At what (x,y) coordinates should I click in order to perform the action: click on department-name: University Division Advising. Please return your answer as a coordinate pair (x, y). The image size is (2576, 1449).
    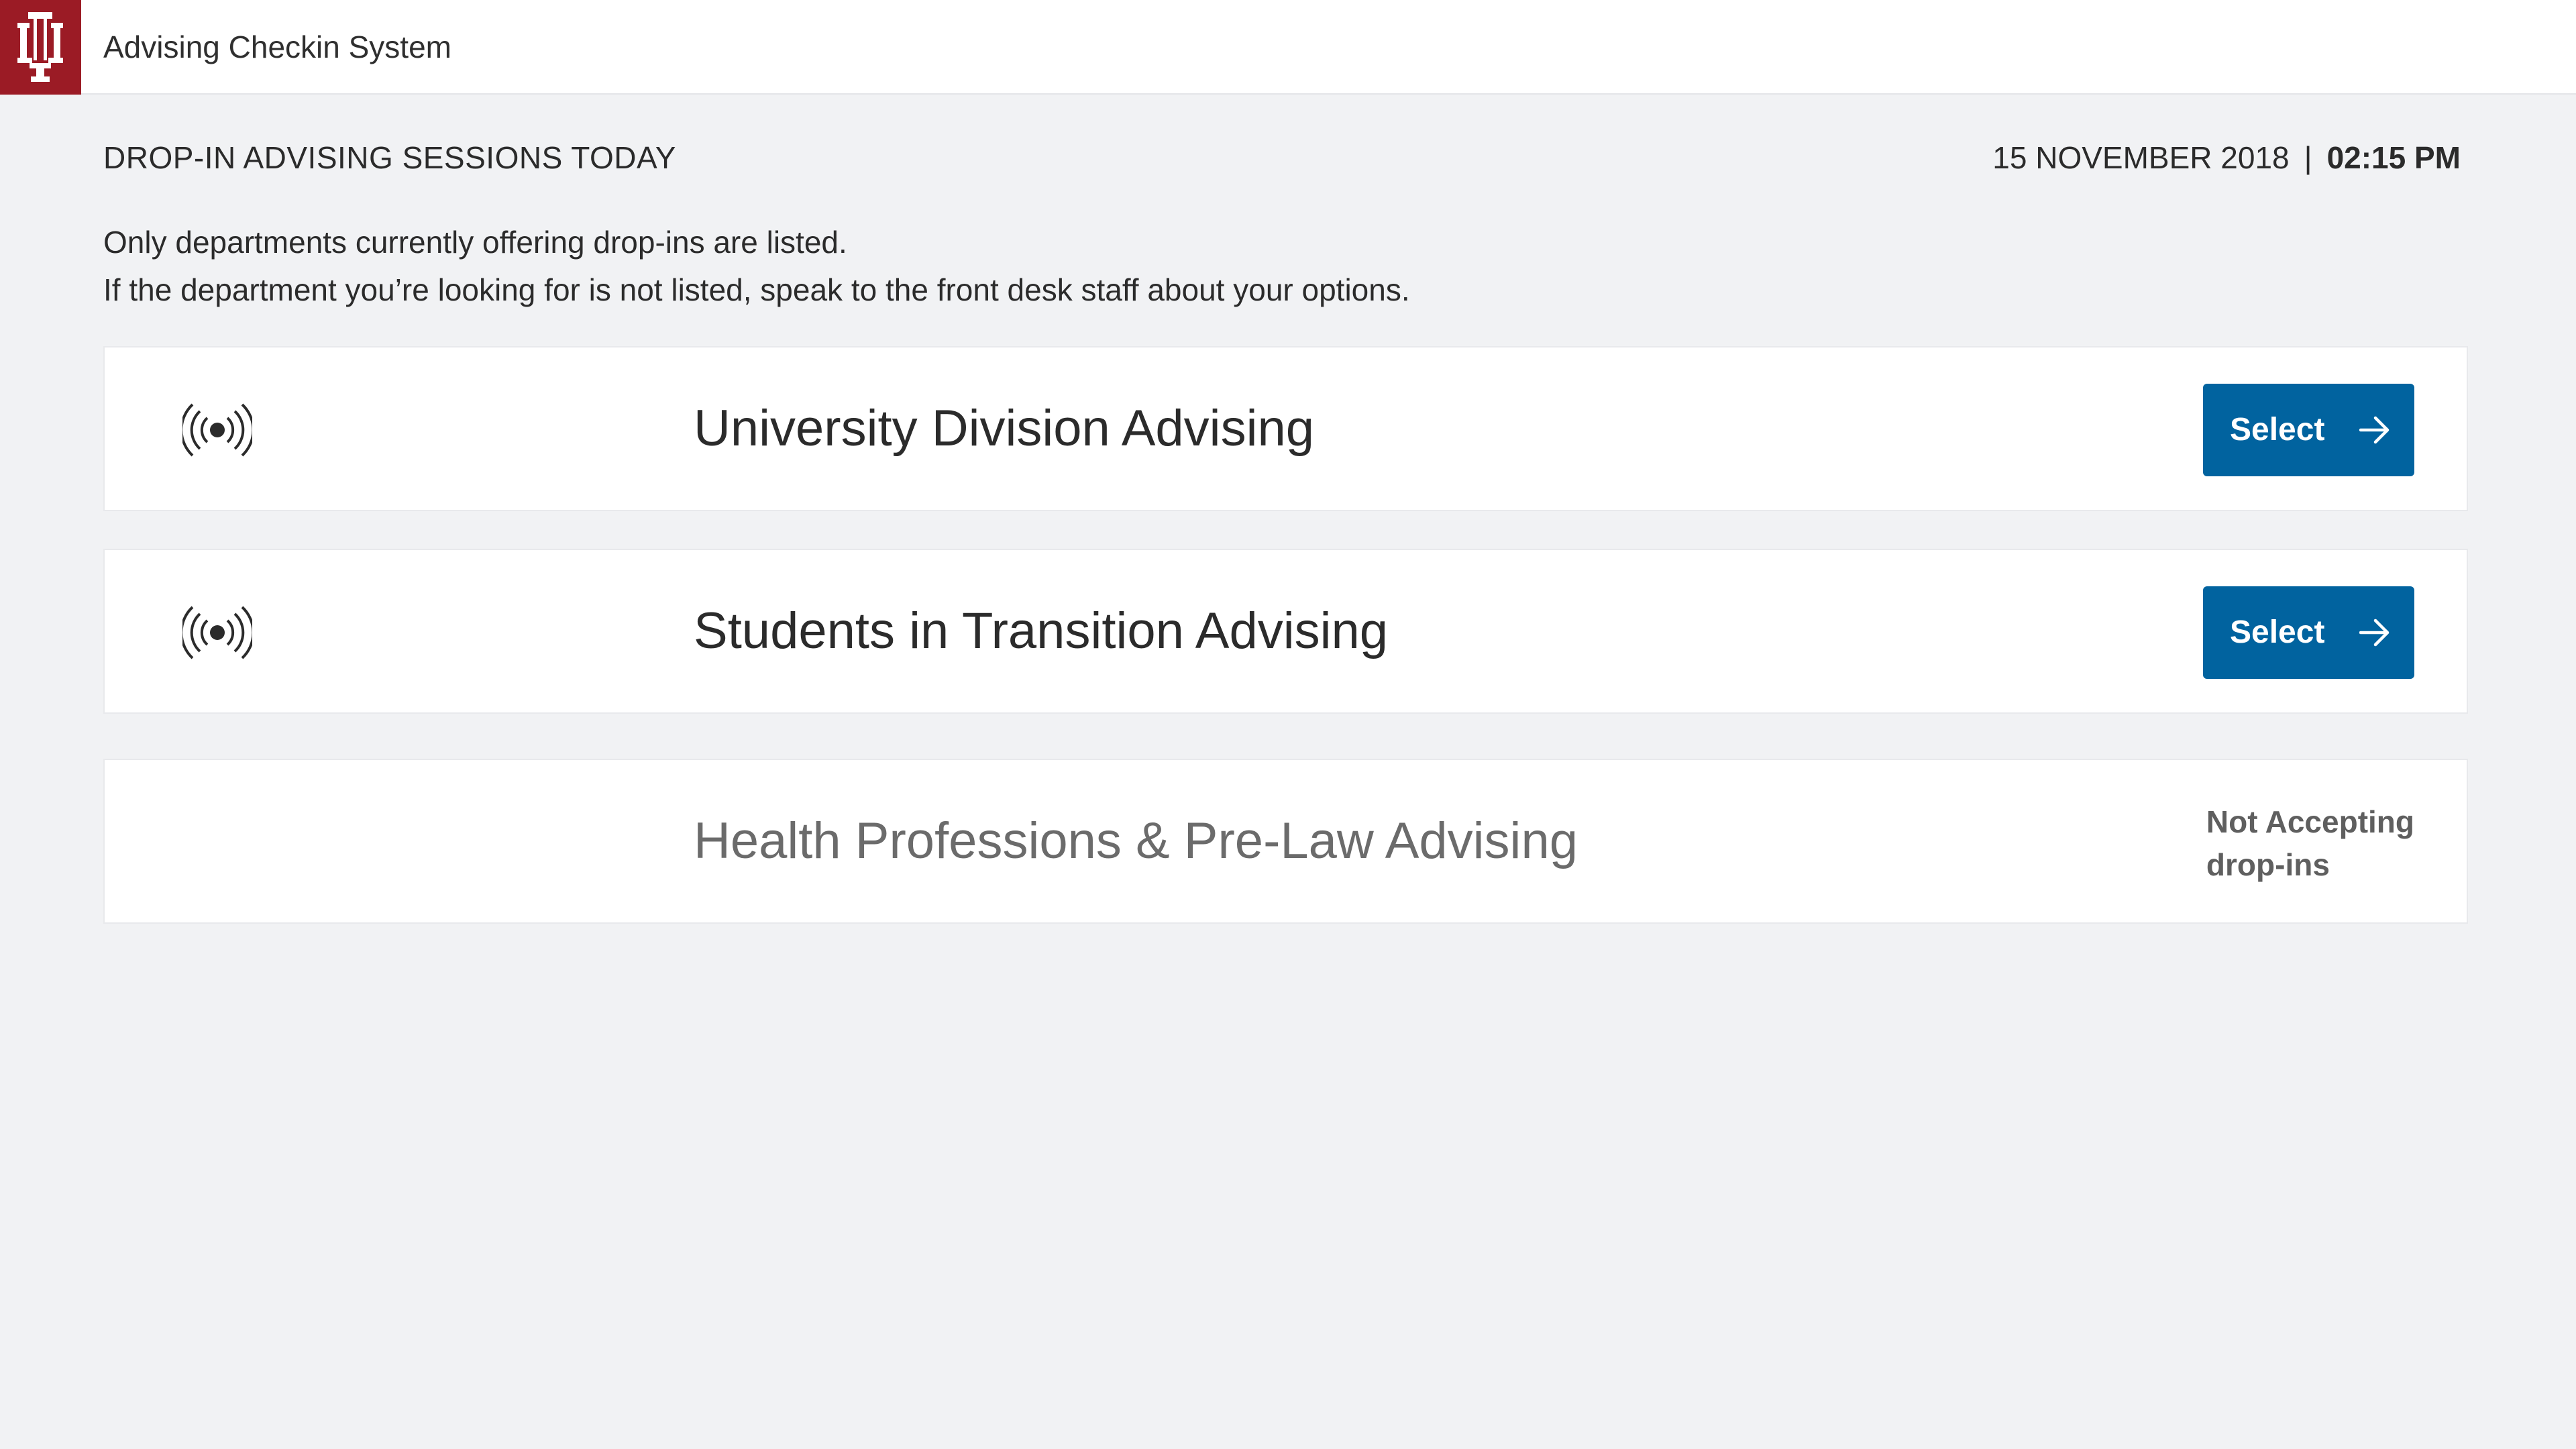
    Looking at the image, I should click on (1004, 428).